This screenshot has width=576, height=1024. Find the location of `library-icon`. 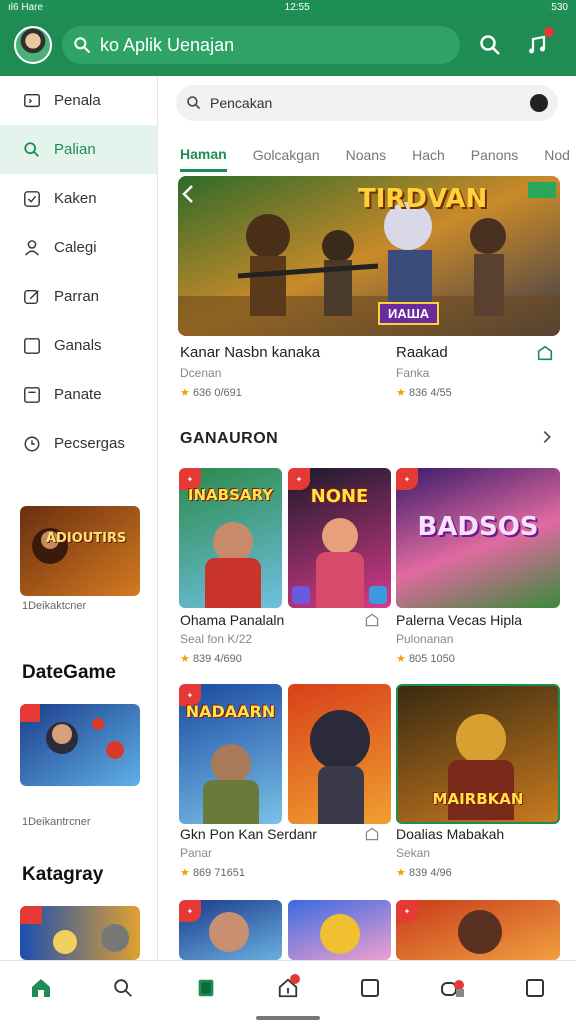

library-icon is located at coordinates (206, 987).